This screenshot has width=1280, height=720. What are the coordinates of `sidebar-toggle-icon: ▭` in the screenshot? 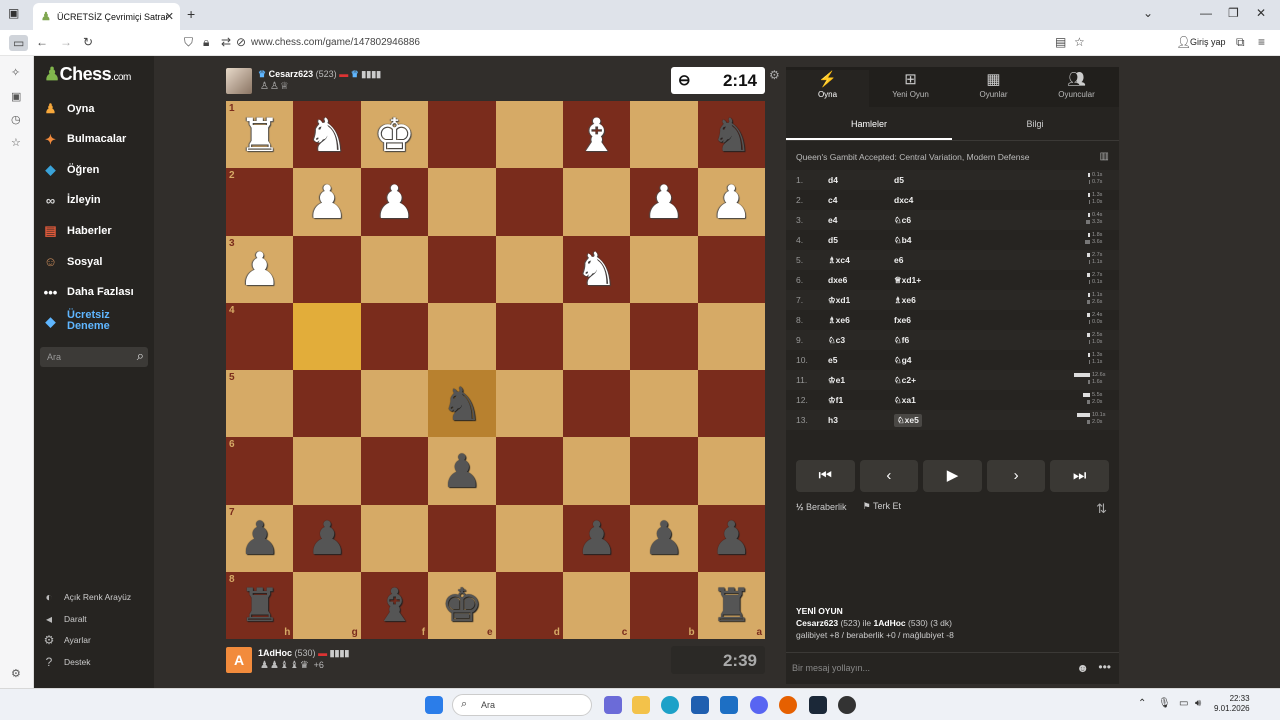 It's located at (19, 43).